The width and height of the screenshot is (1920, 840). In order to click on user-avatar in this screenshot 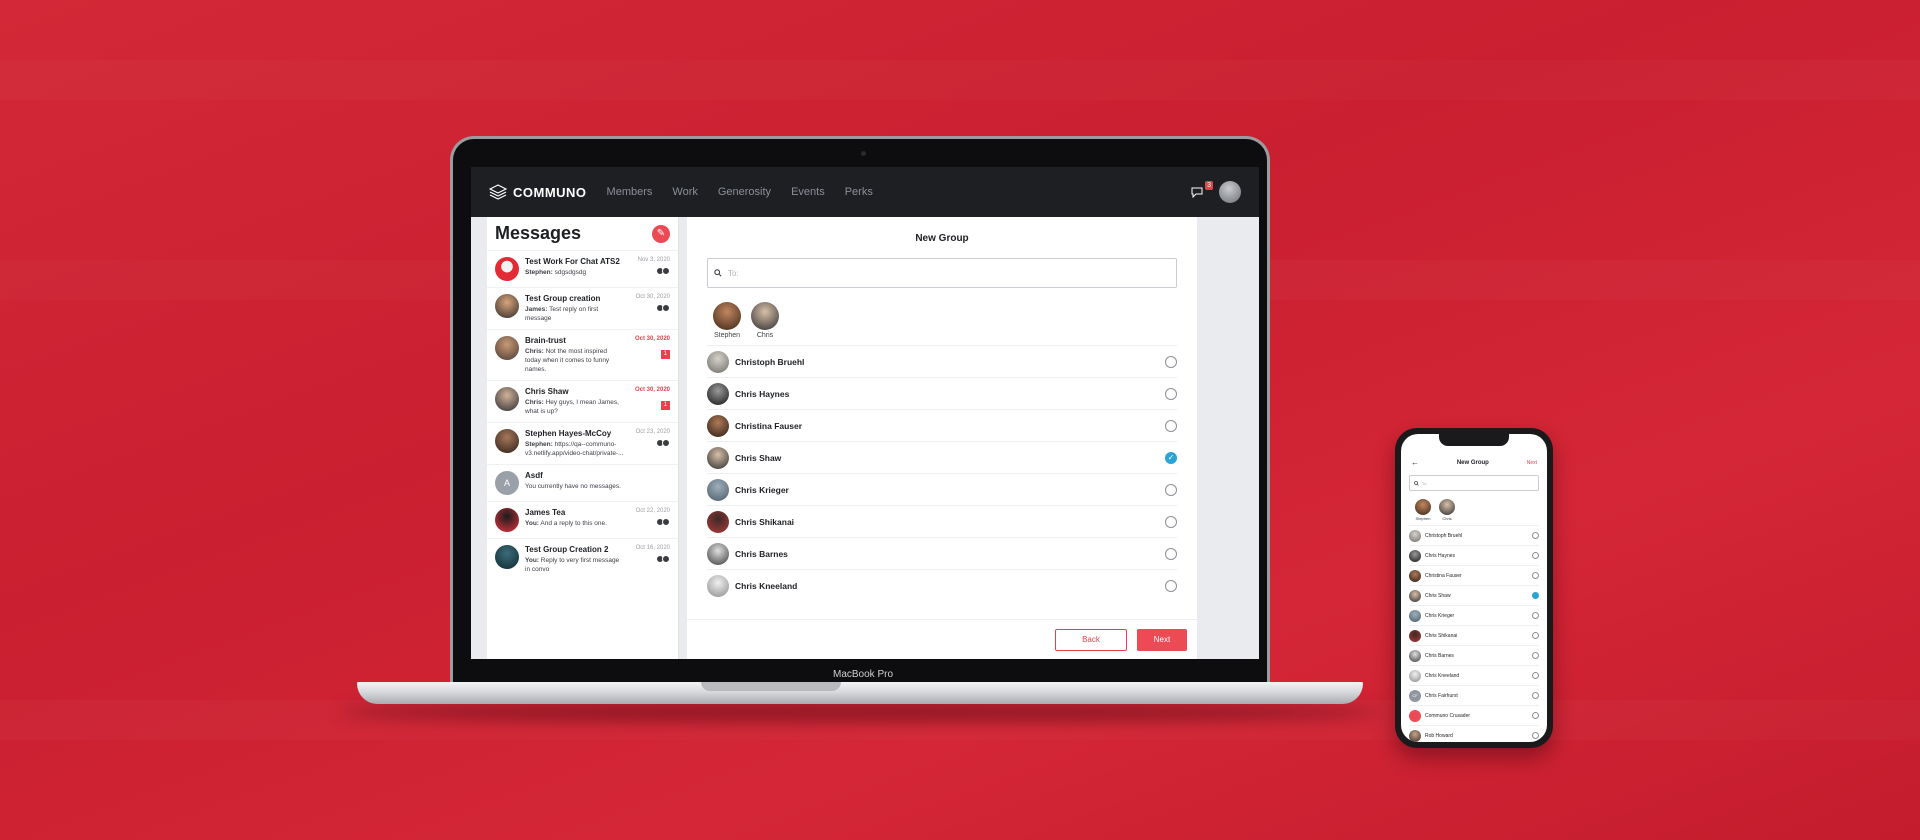, I will do `click(1230, 192)`.